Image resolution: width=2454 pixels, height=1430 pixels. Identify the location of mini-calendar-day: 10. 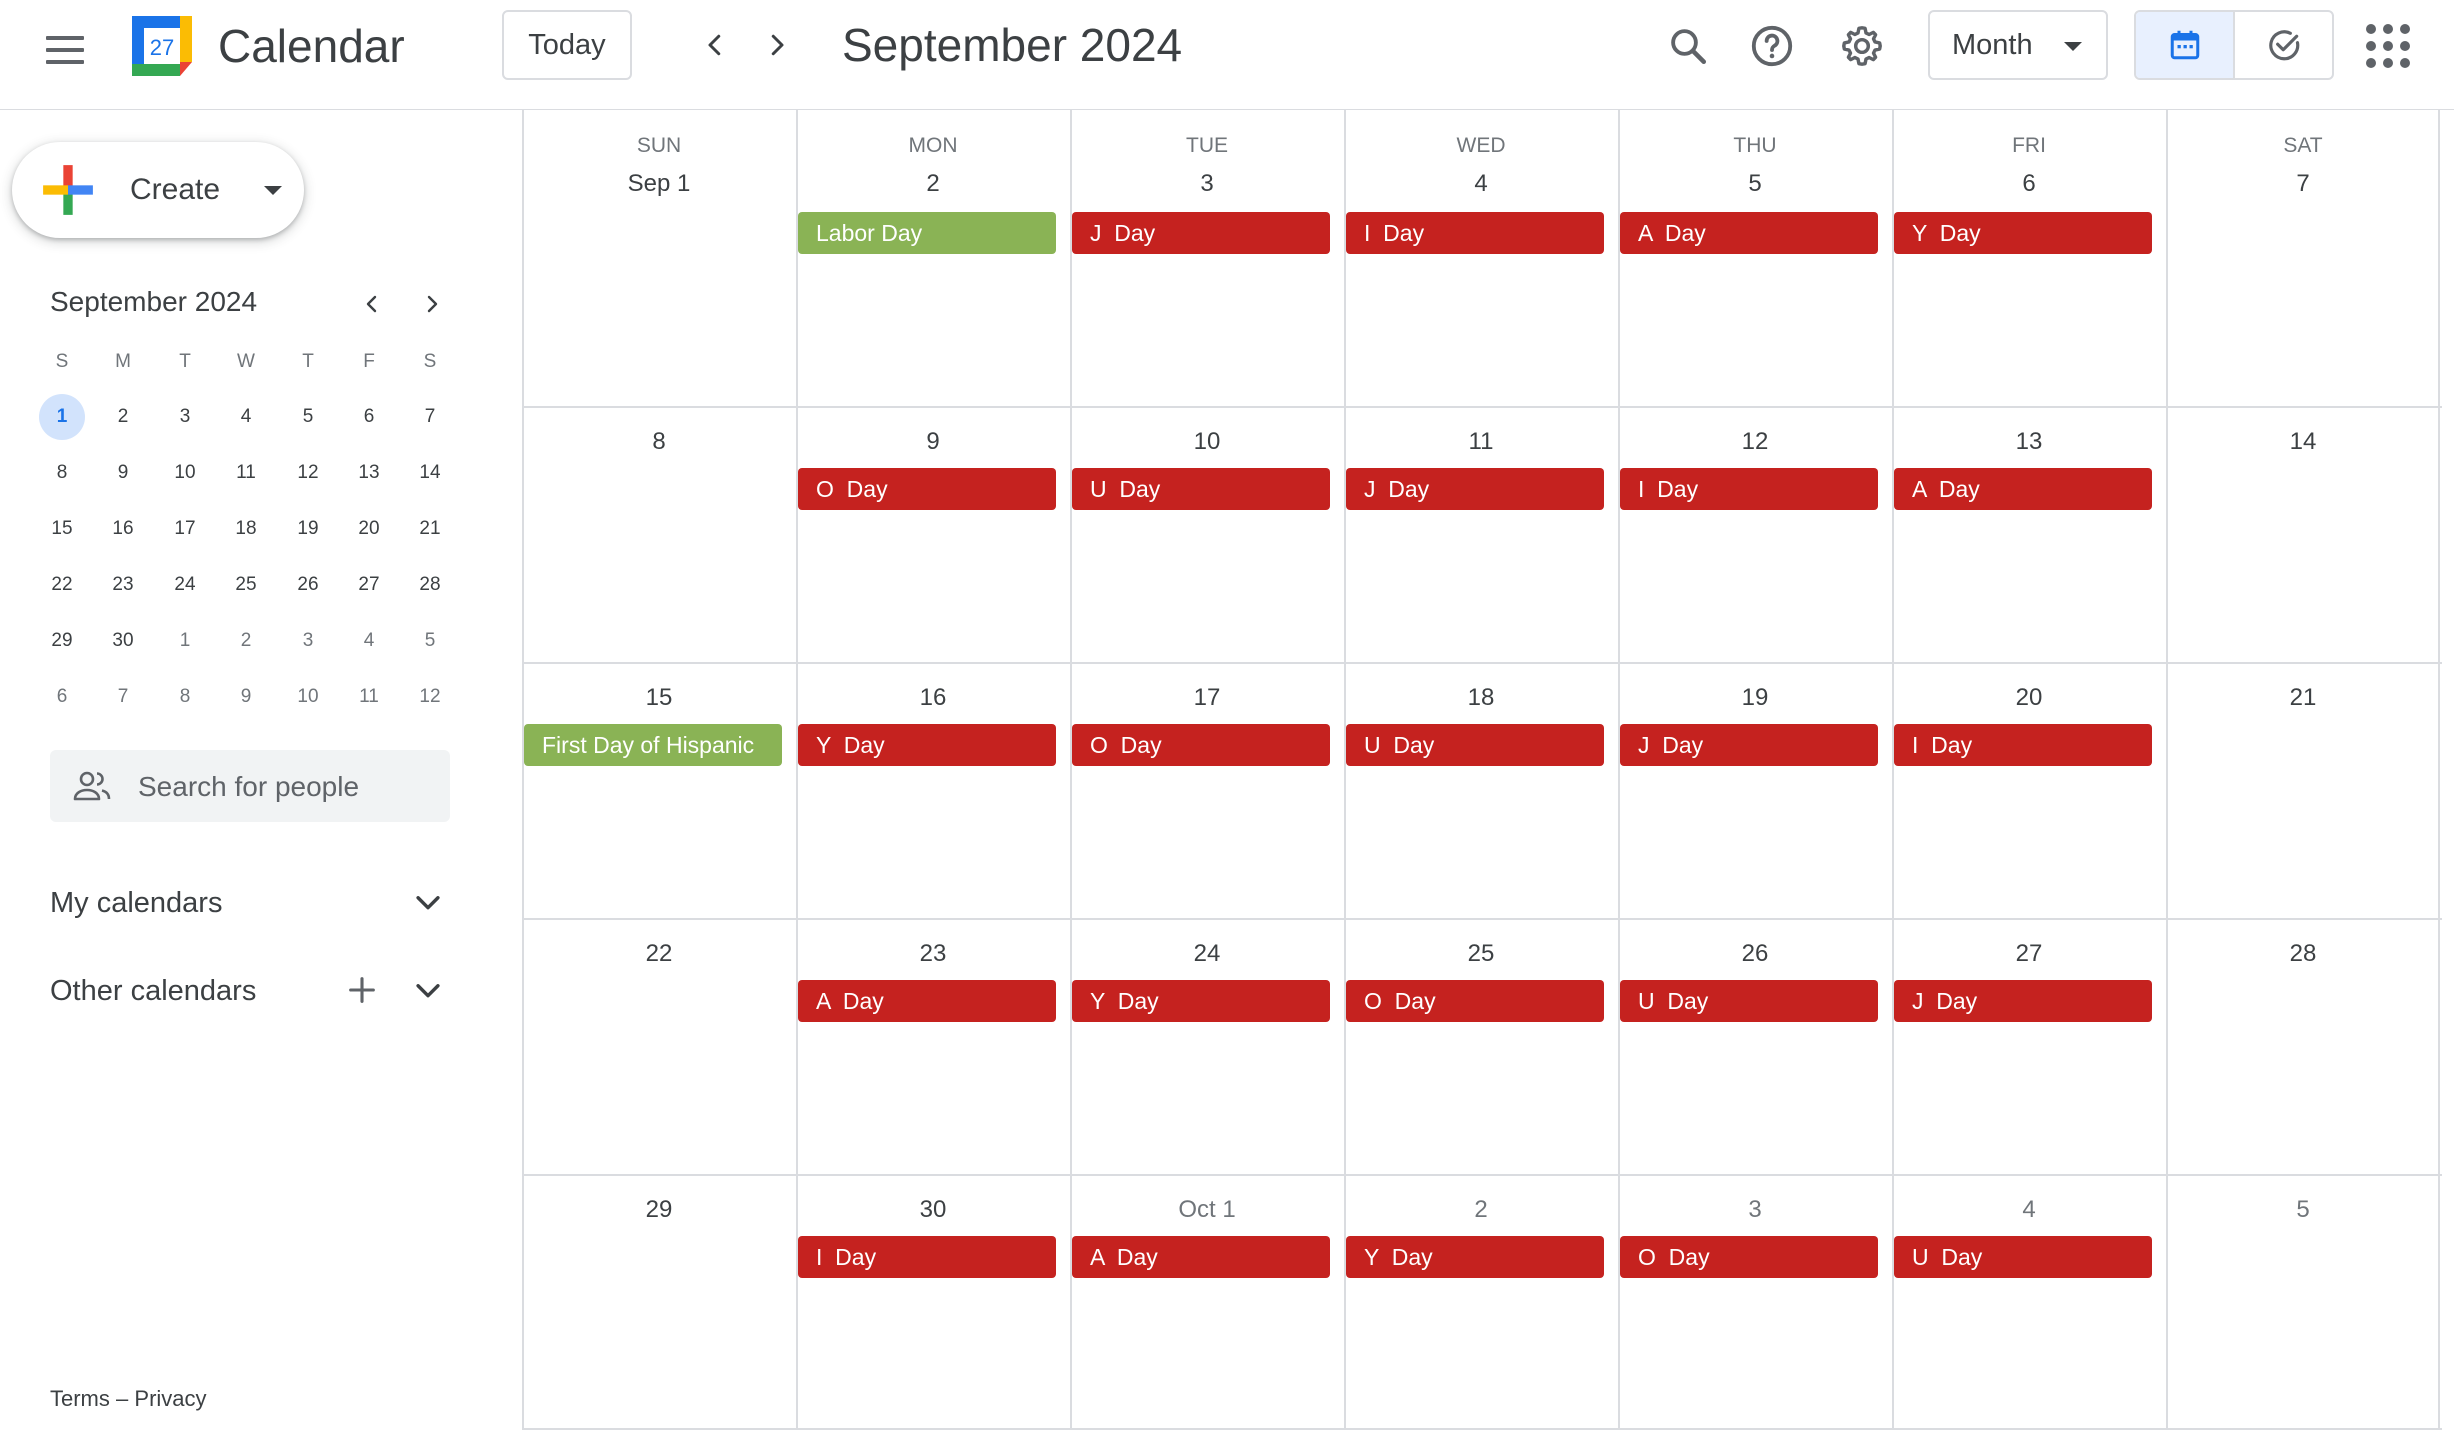
(185, 473).